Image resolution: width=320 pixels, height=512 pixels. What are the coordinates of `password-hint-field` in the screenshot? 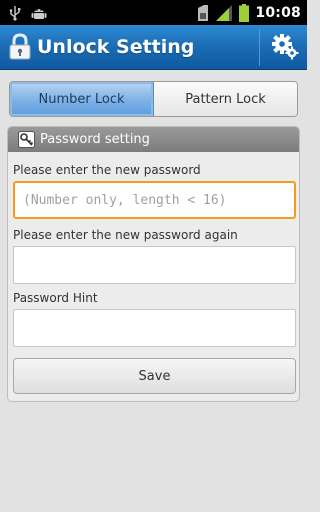 It's located at (154, 328).